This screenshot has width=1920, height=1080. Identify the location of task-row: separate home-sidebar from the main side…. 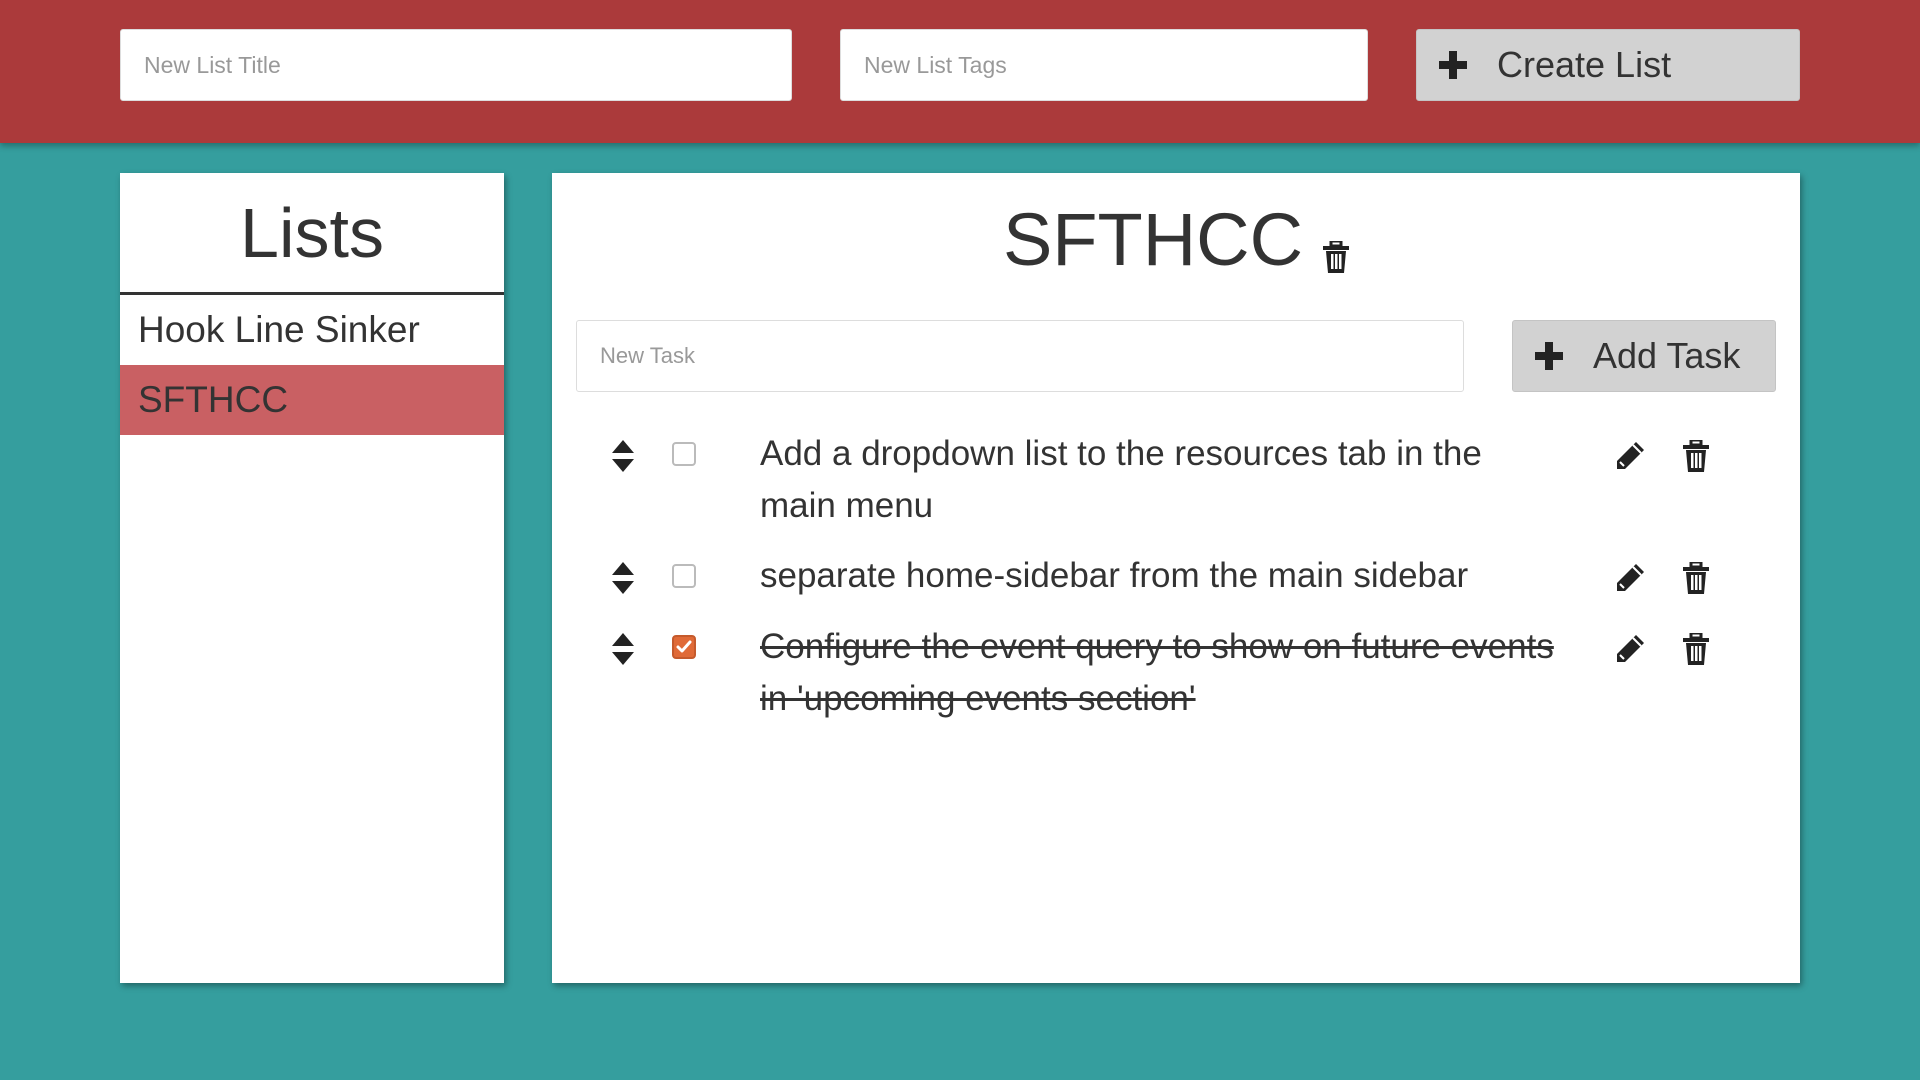
(1176, 580).